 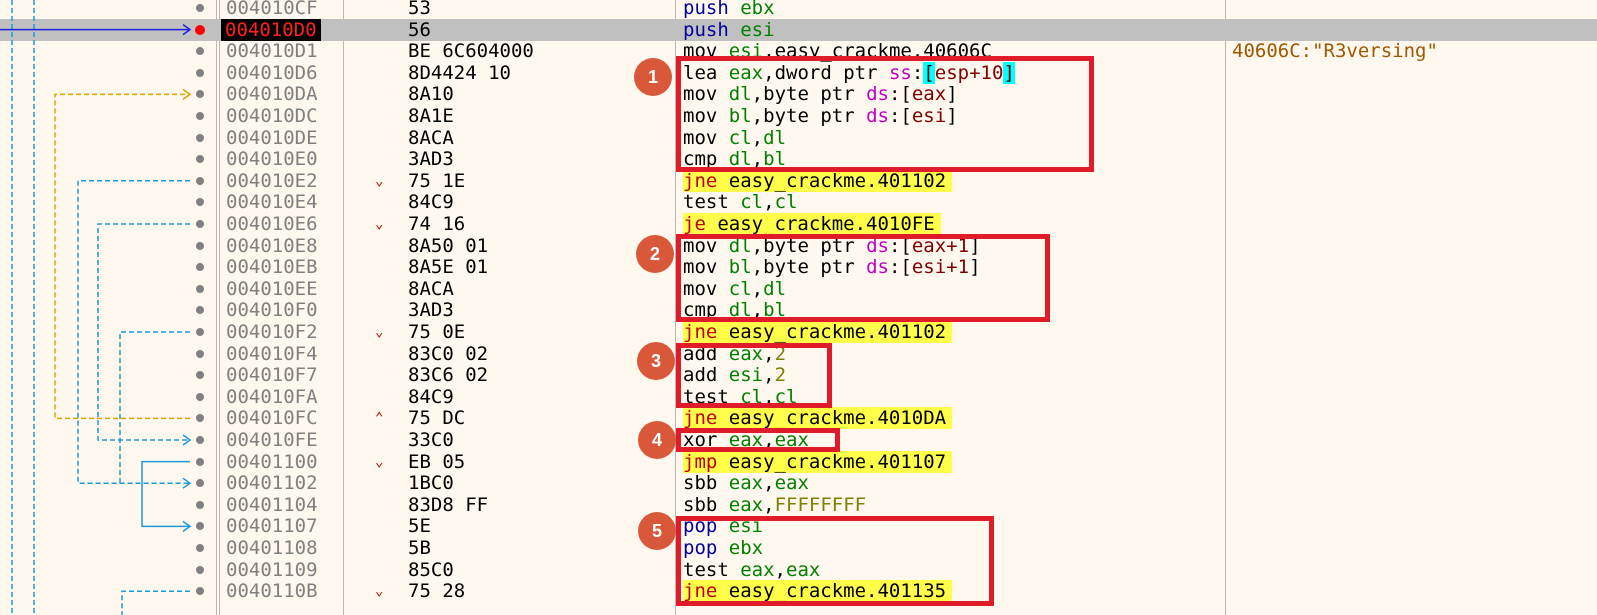 What do you see at coordinates (653, 77) in the screenshot?
I see `annotation-badge: 1` at bounding box center [653, 77].